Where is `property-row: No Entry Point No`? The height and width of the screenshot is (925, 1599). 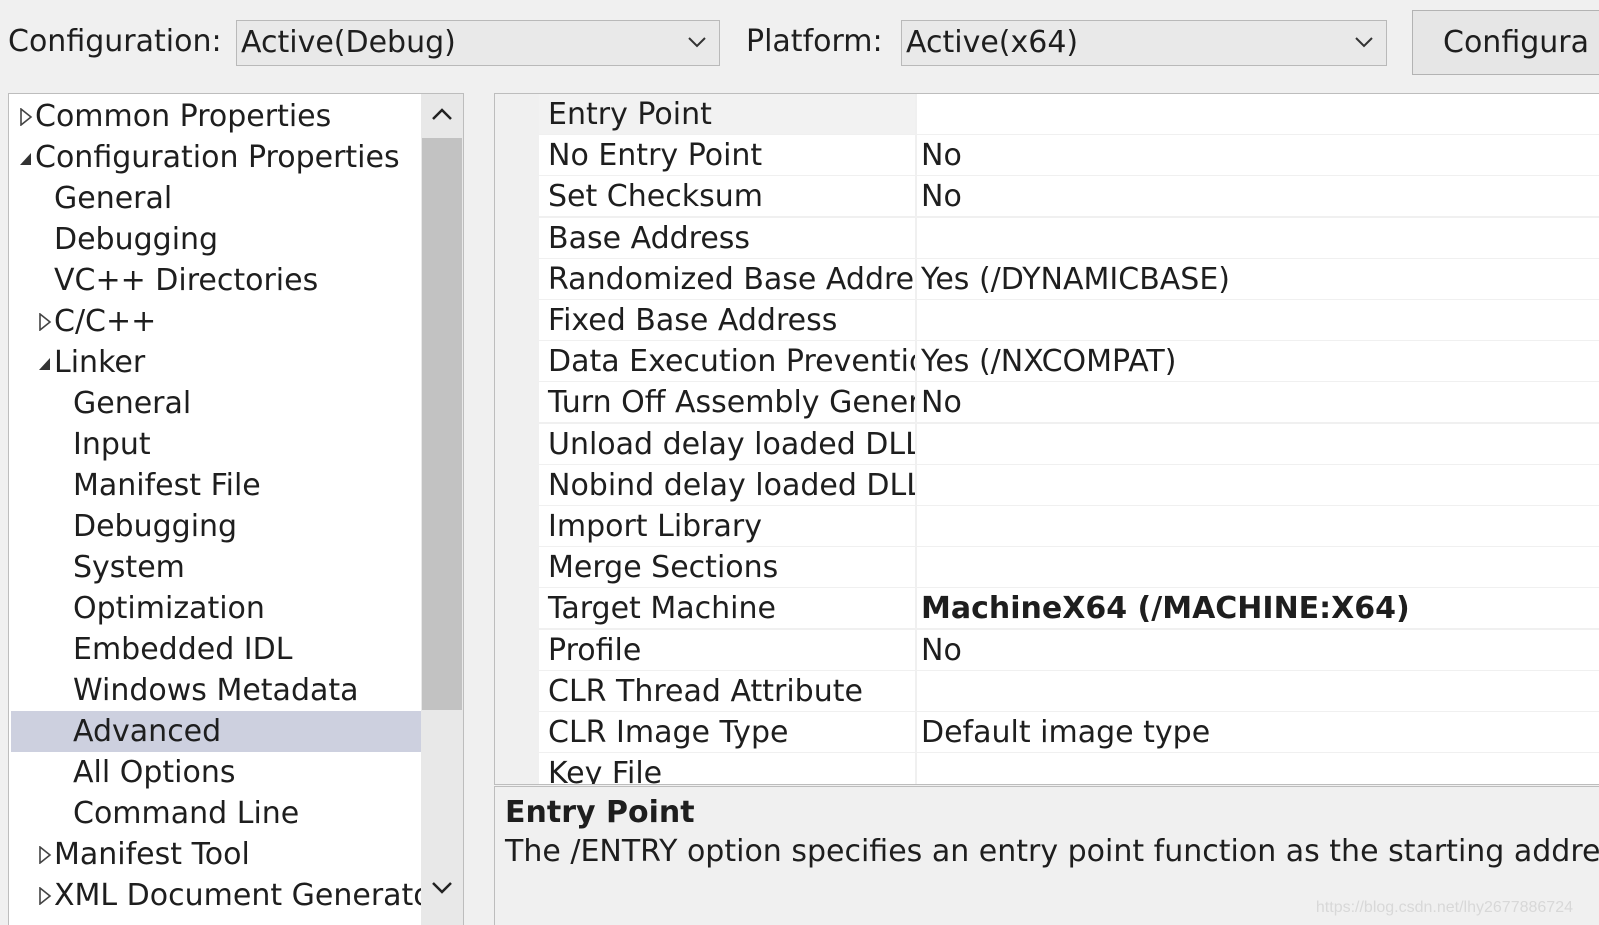
property-row: No Entry Point No is located at coordinates (1069, 155).